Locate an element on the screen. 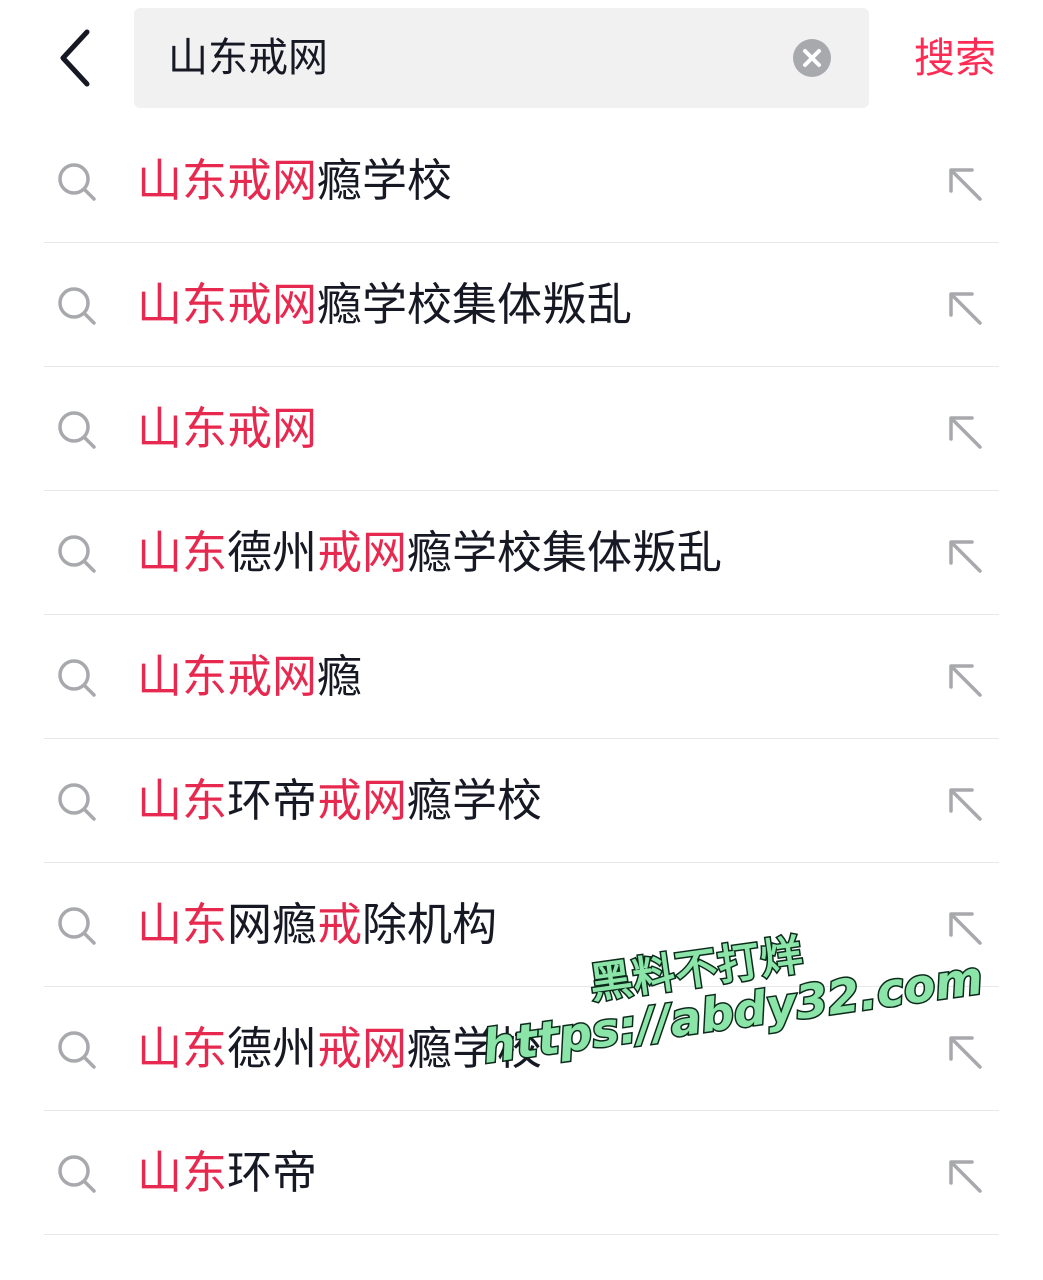 Image resolution: width=1043 pixels, height=1280 pixels. suggestion-item: 山东戒网 is located at coordinates (521, 429).